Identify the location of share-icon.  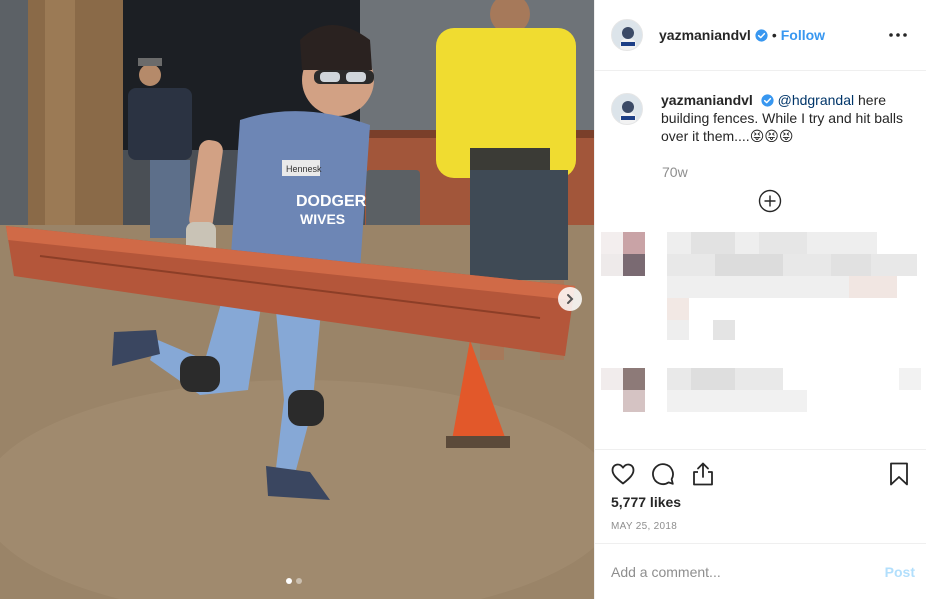
(703, 474).